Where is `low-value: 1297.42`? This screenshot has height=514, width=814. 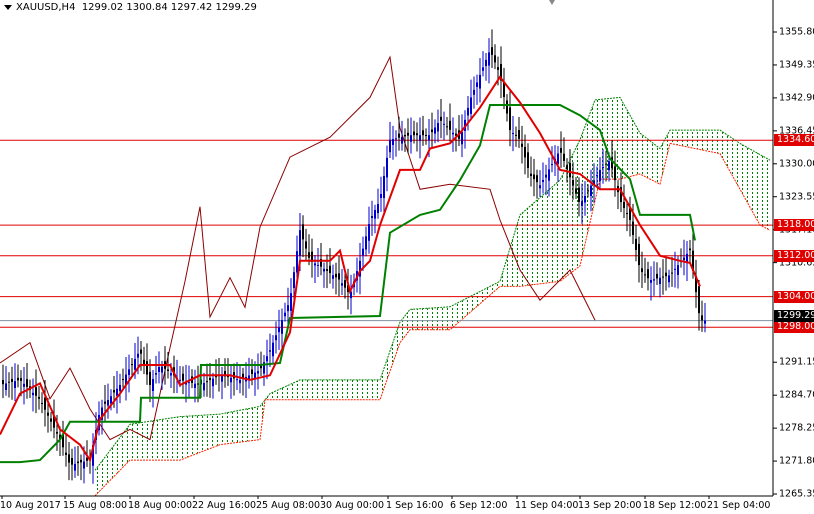 low-value: 1297.42 is located at coordinates (191, 7).